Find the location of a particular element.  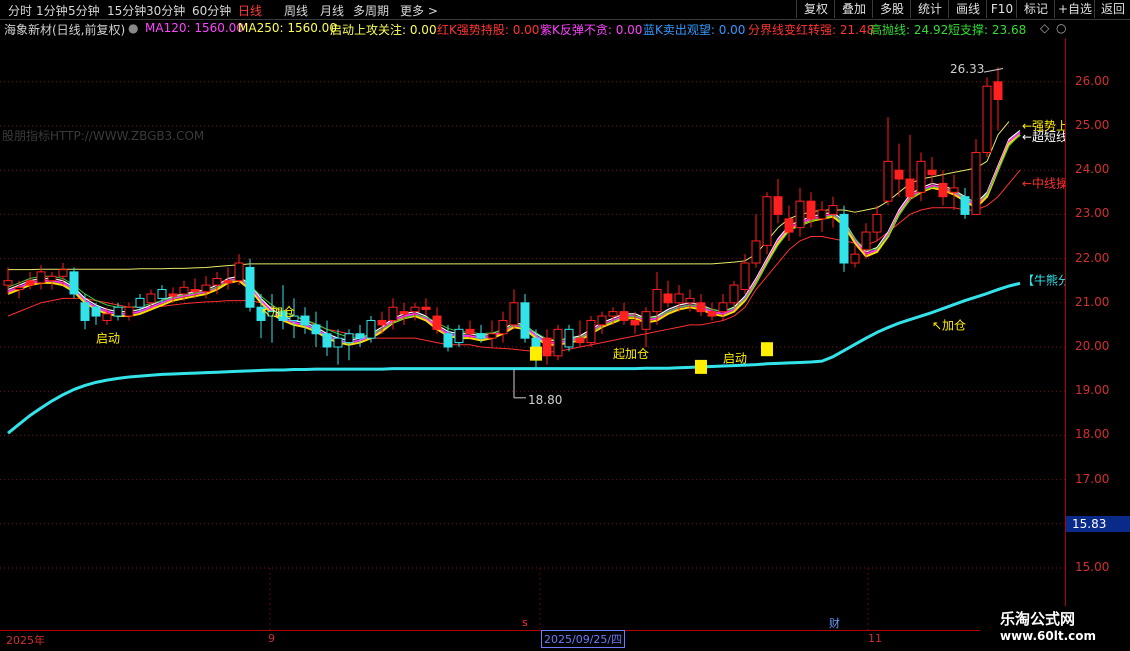

period-tab-6: 日线 is located at coordinates (250, 10).